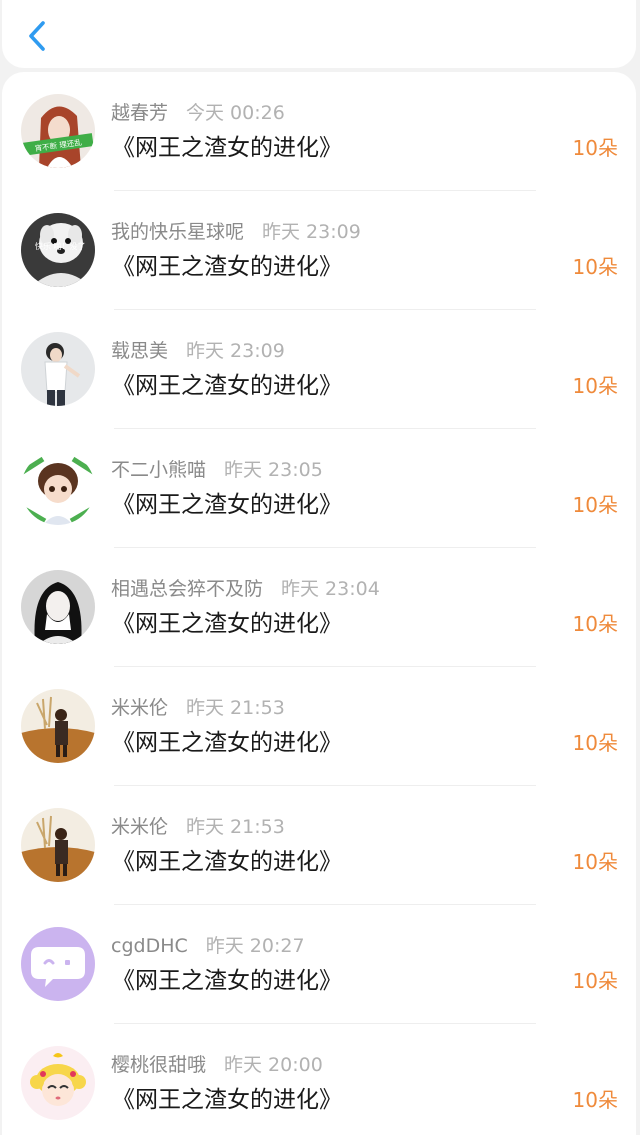  I want to click on list-item: 宵不断 理还乱 越春芳 今天 00:26 《网王之渣女的进化》 10朵, so click(319, 131).